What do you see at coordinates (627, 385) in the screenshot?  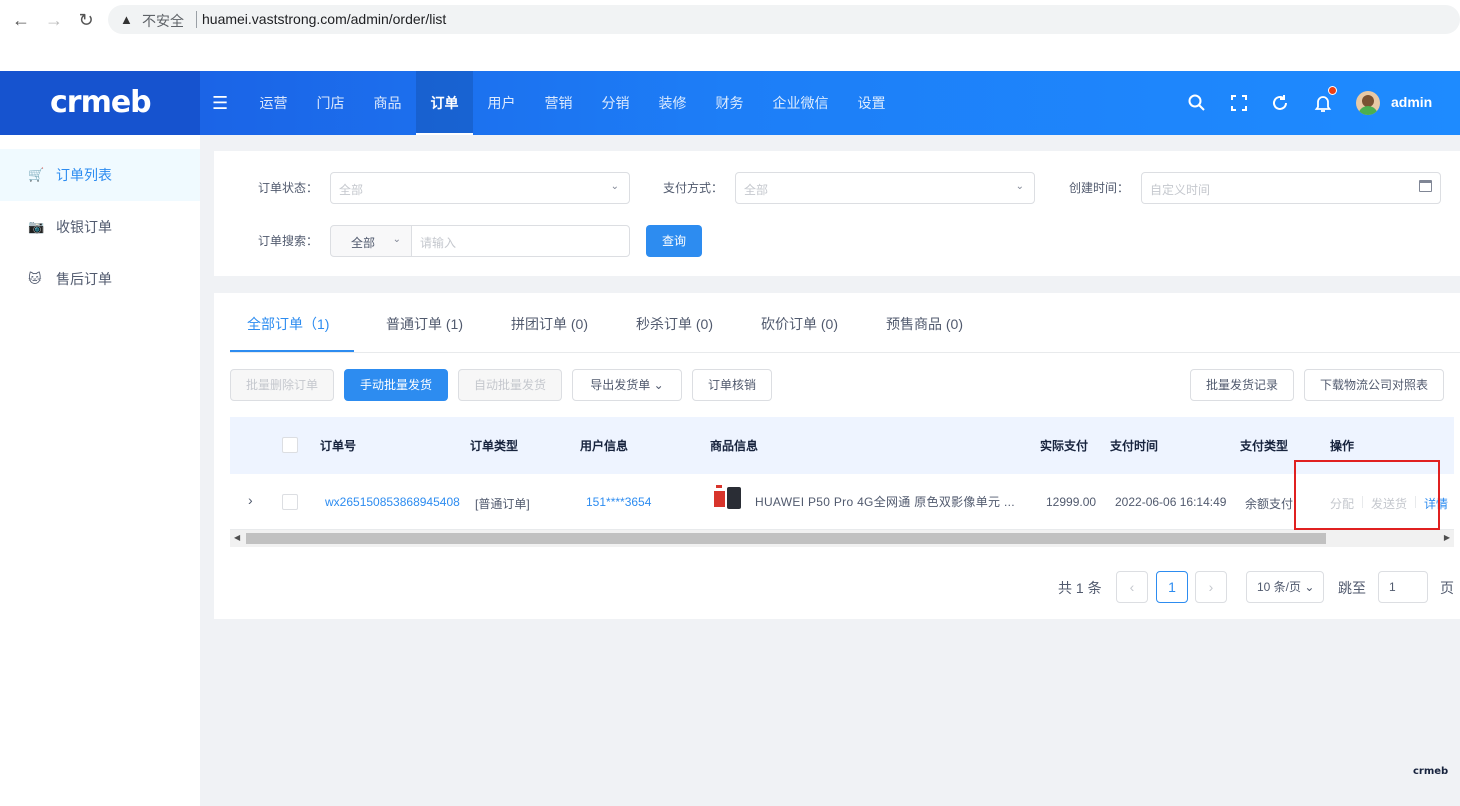 I see `export-button: 导出发货单 ⌄` at bounding box center [627, 385].